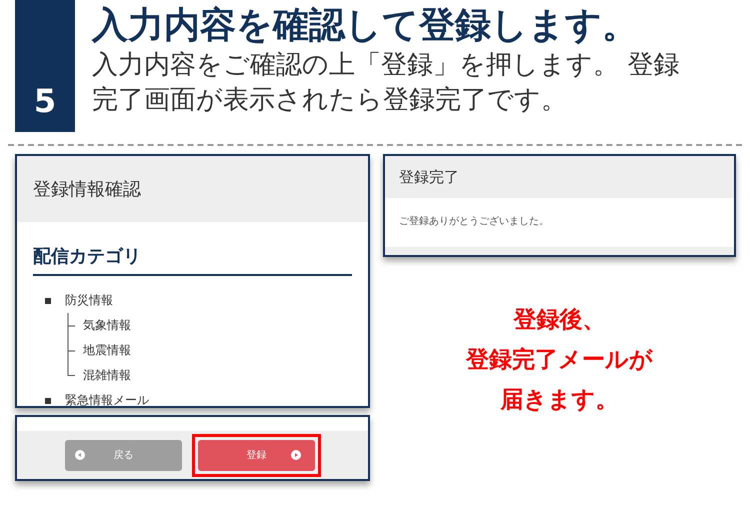 This screenshot has width=750, height=516. Describe the element at coordinates (386, 83) in the screenshot. I see `step-description: 入力内容をご確認の上「登録」を押します。 登録完了画面が表示されたら登録完了です。` at that location.